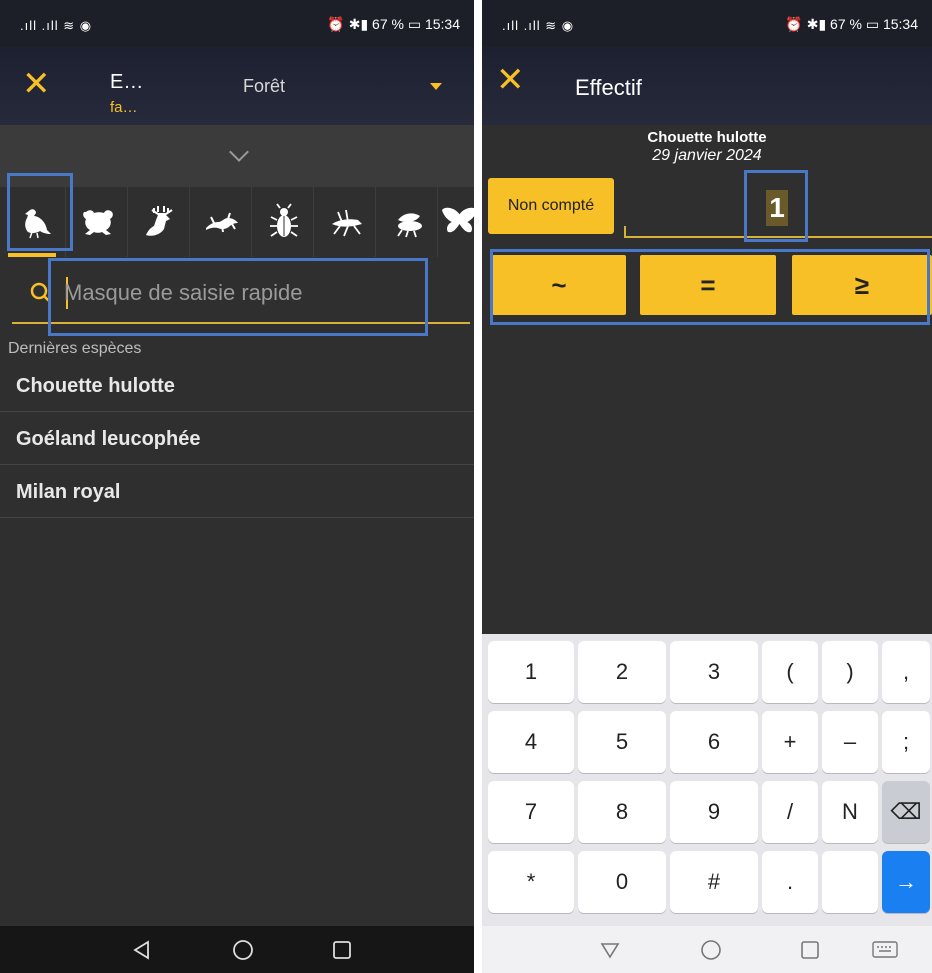  I want to click on species-item: Chouette hulotte, so click(237, 386).